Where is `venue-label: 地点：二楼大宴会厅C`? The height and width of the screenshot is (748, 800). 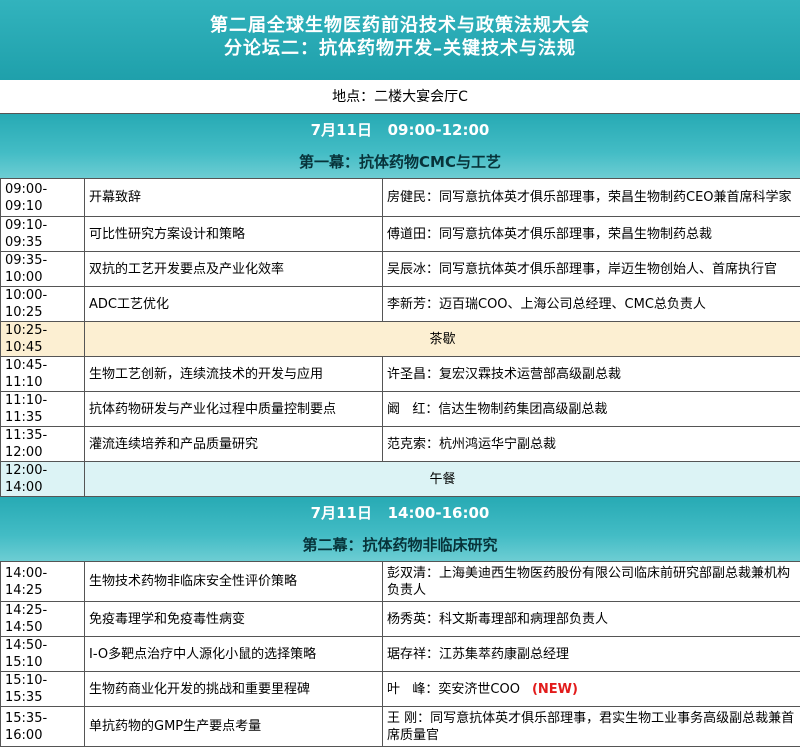
venue-label: 地点：二楼大宴会厅C is located at coordinates (400, 97).